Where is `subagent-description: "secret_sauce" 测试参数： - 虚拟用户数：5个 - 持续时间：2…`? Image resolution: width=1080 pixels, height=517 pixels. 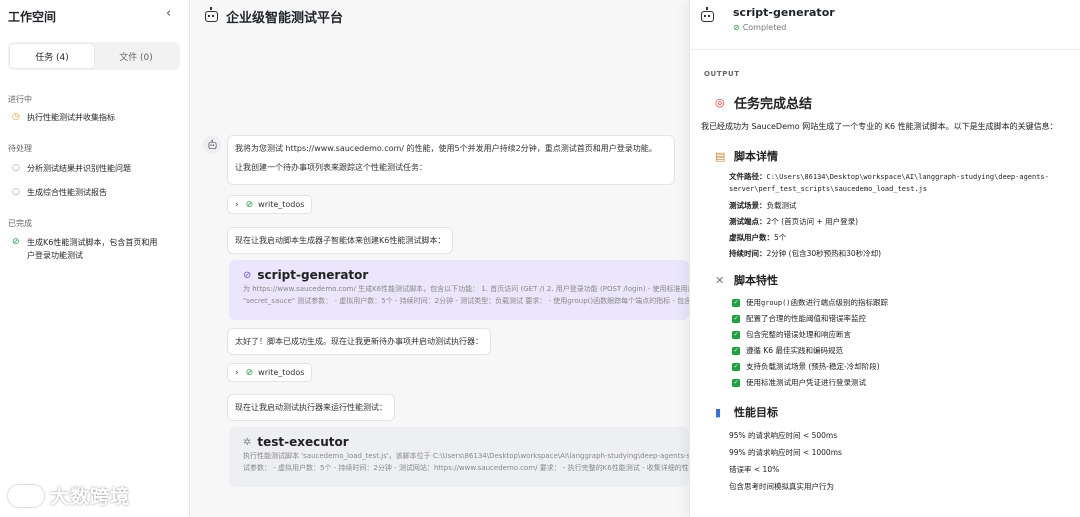
subagent-description: "secret_sauce" 测试参数： - 虚拟用户数：5个 - 持续时间：2… is located at coordinates (466, 301).